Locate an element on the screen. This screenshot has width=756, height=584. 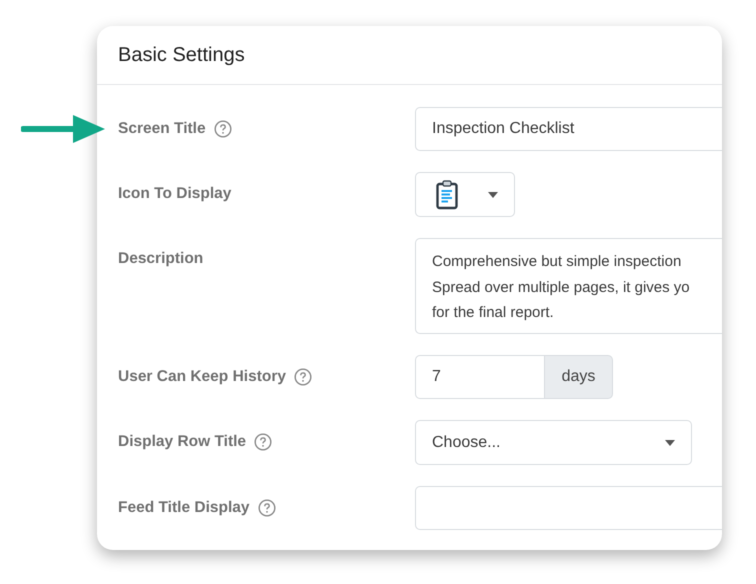
field-label: Icon To Display is located at coordinates (175, 194).